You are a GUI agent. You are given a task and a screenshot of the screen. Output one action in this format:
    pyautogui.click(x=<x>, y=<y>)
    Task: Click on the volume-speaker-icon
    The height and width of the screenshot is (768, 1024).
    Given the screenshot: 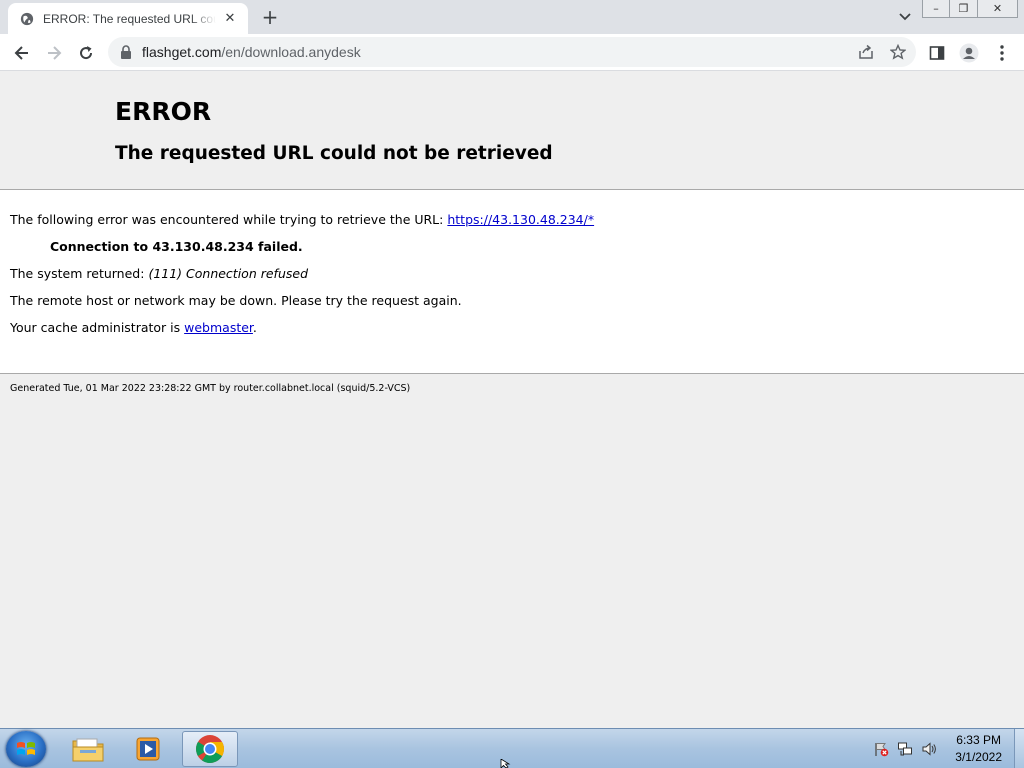 What is the action you would take?
    pyautogui.click(x=929, y=749)
    